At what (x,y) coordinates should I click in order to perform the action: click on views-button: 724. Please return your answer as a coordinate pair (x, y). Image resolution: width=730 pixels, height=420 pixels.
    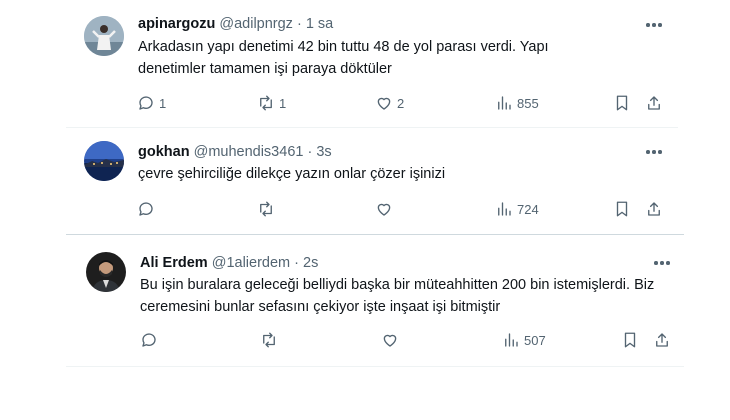
    Looking at the image, I should click on (517, 209).